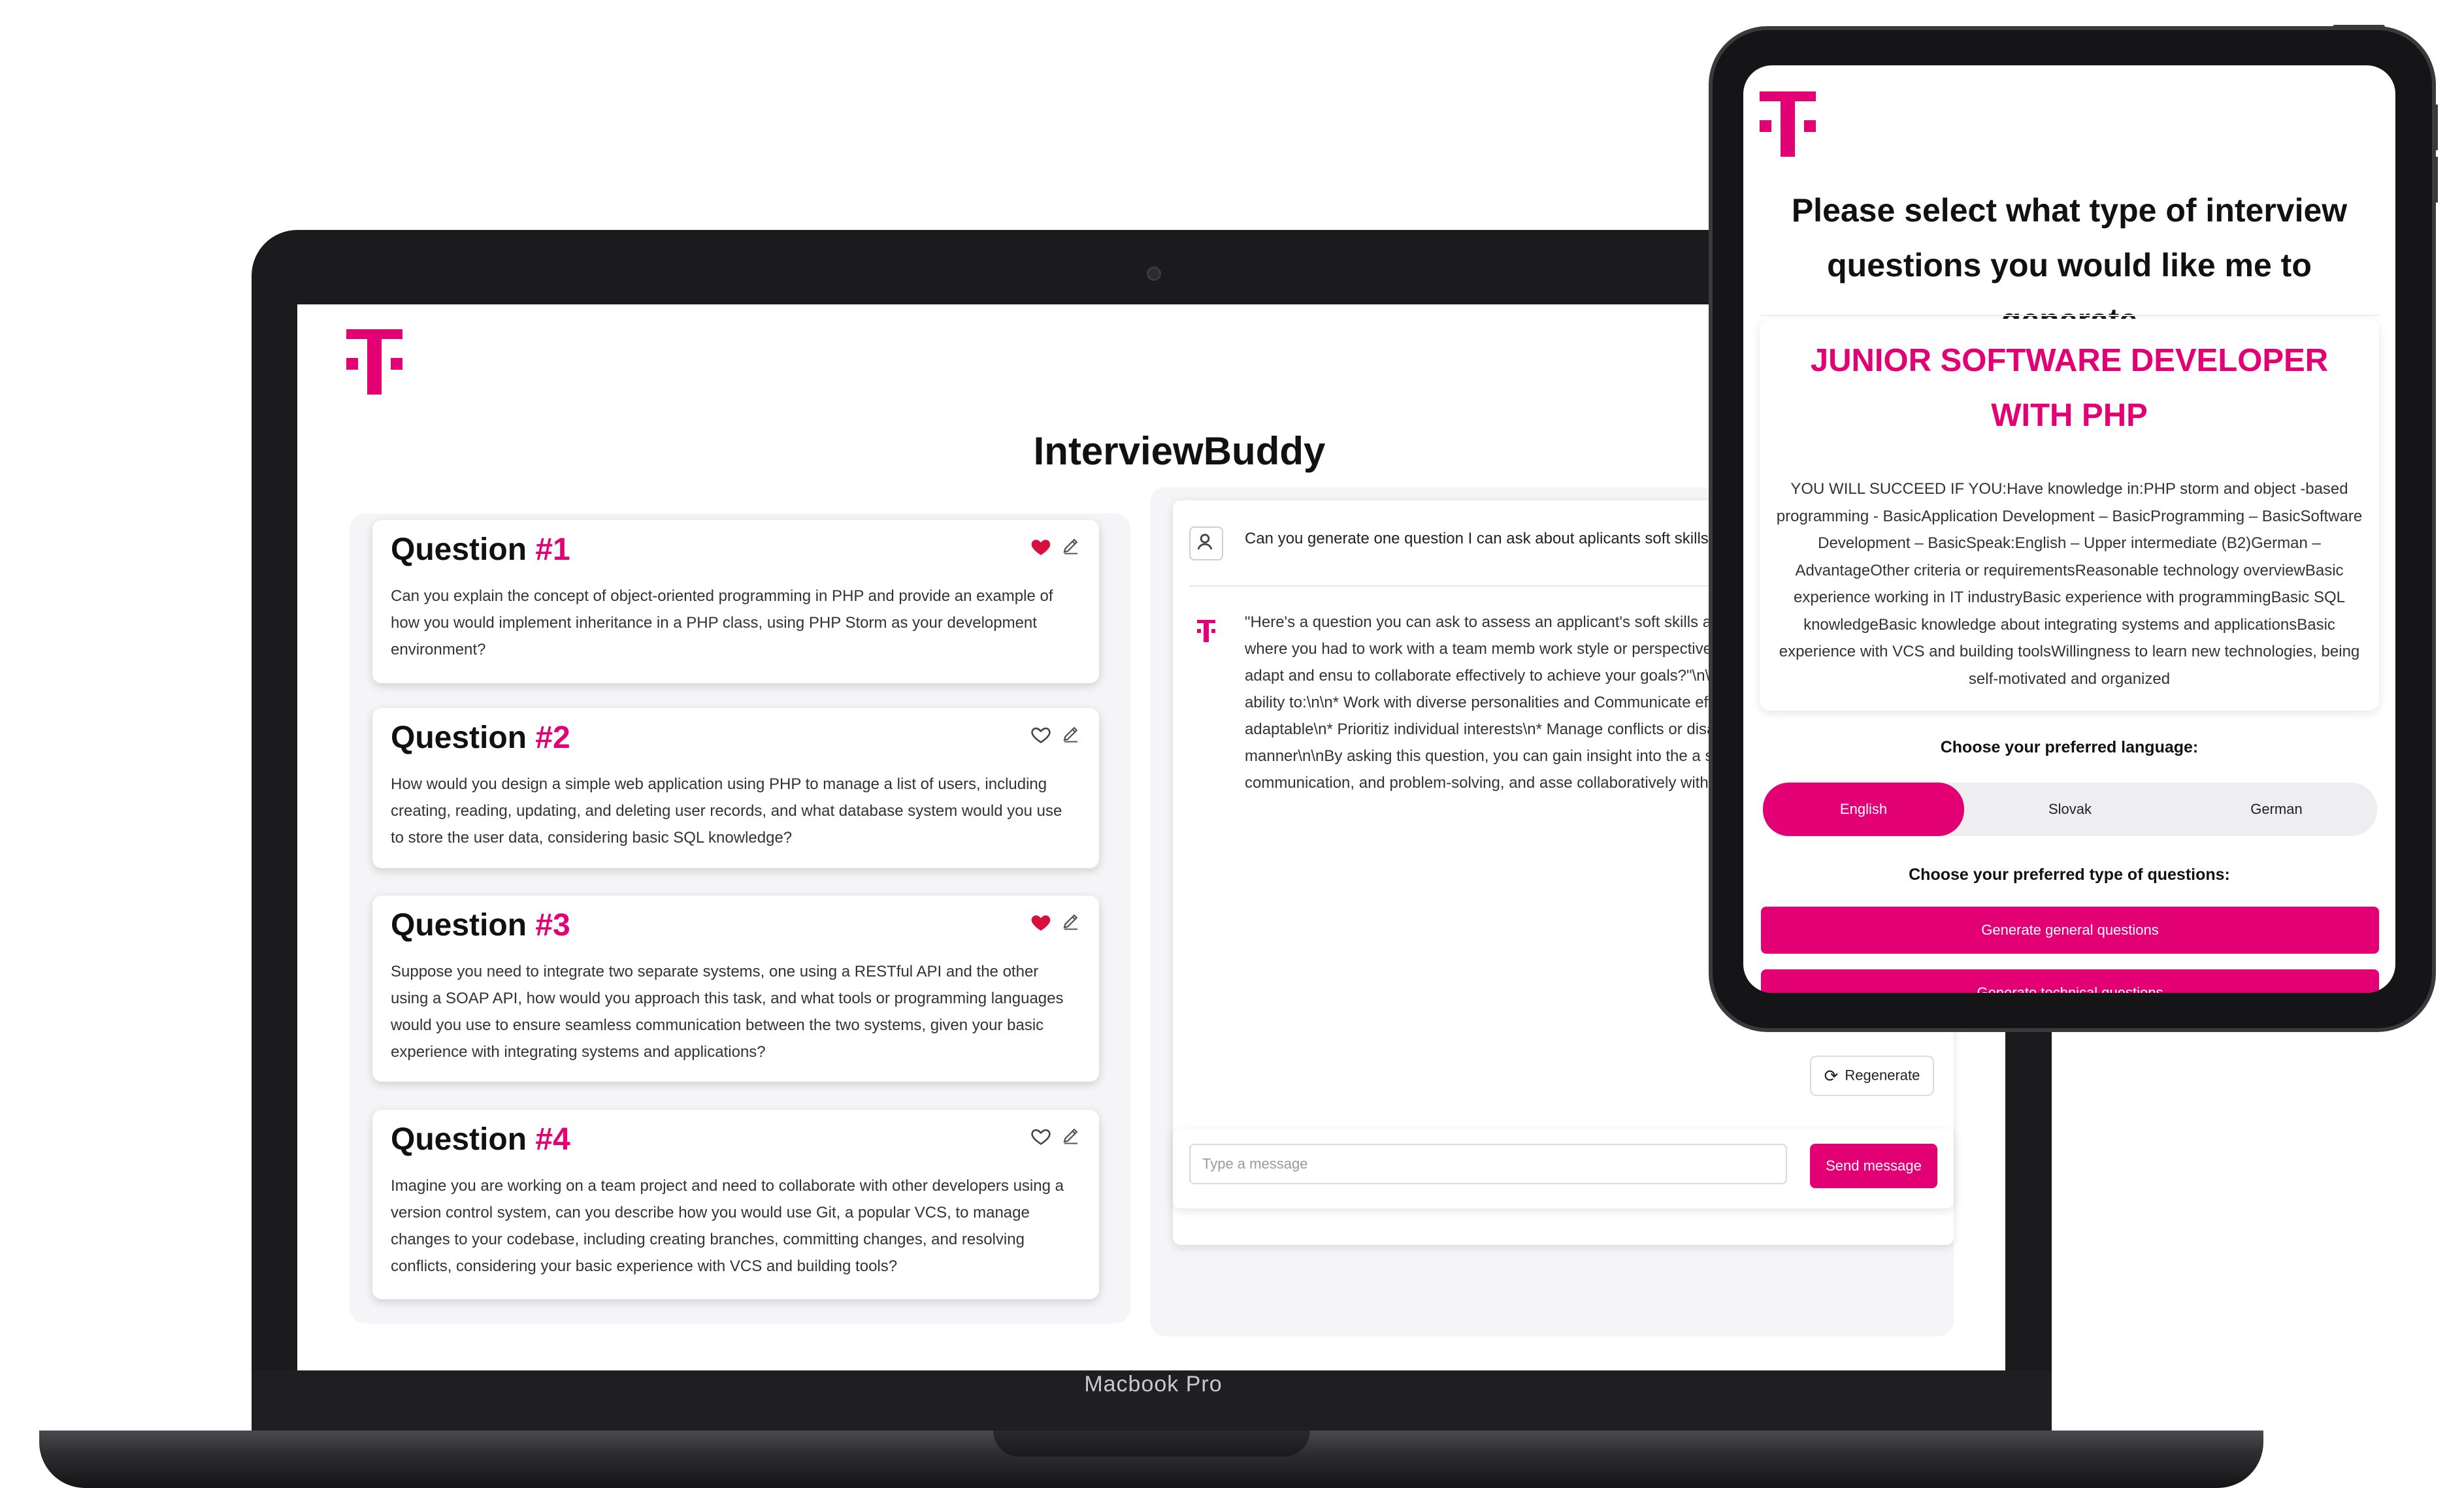 This screenshot has width=2464, height=1488. I want to click on question-title: Question #3, so click(480, 926).